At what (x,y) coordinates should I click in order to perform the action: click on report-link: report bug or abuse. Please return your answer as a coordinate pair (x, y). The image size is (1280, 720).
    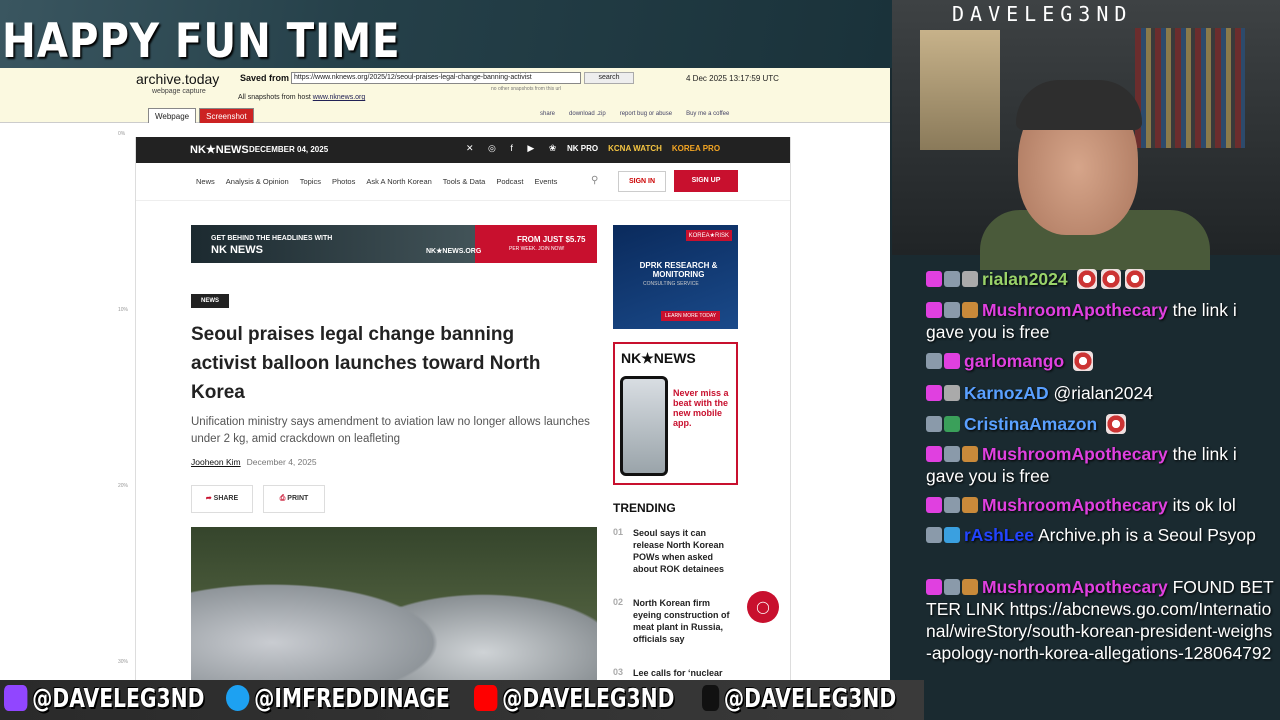
    Looking at the image, I should click on (646, 114).